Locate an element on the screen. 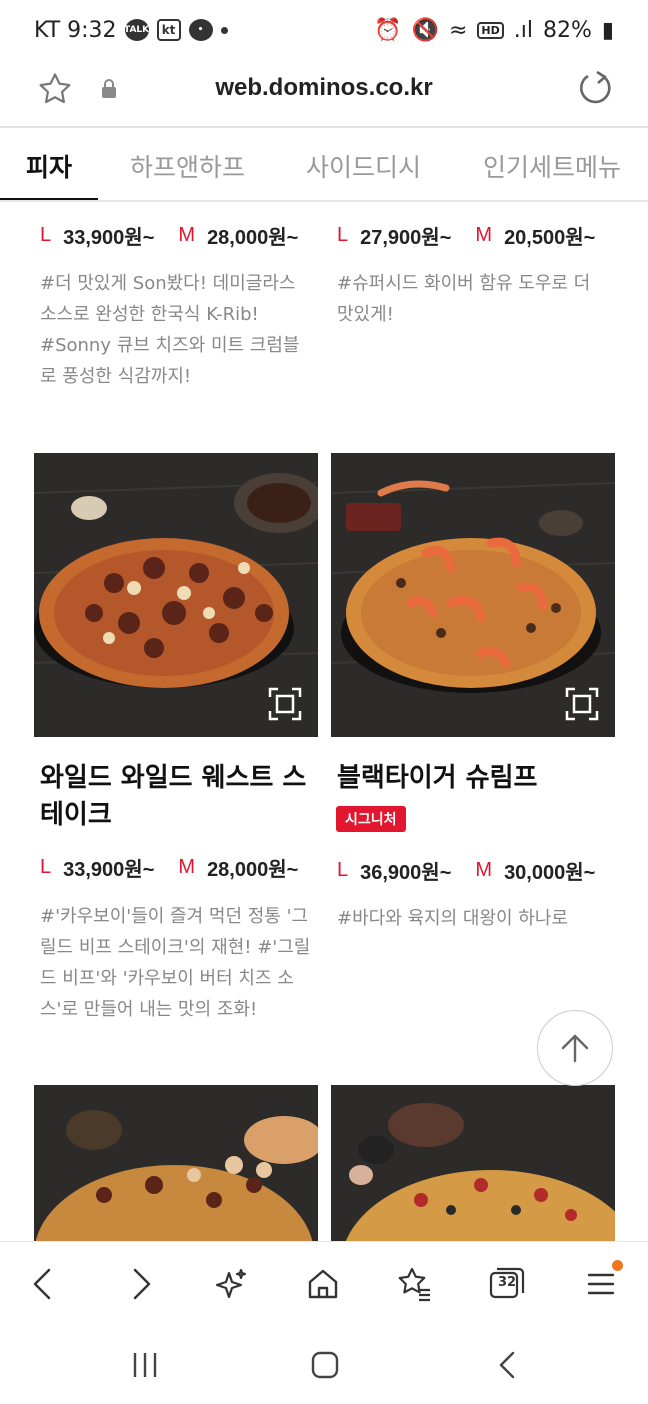  browser-toolbar: 32 is located at coordinates (324, 1283).